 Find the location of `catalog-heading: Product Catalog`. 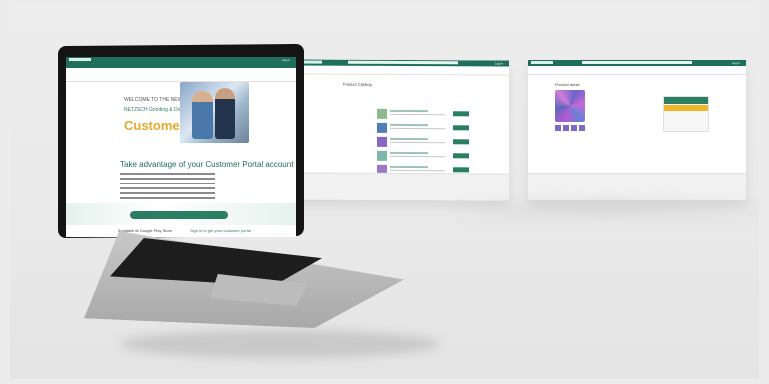

catalog-heading: Product Catalog is located at coordinates (357, 84).